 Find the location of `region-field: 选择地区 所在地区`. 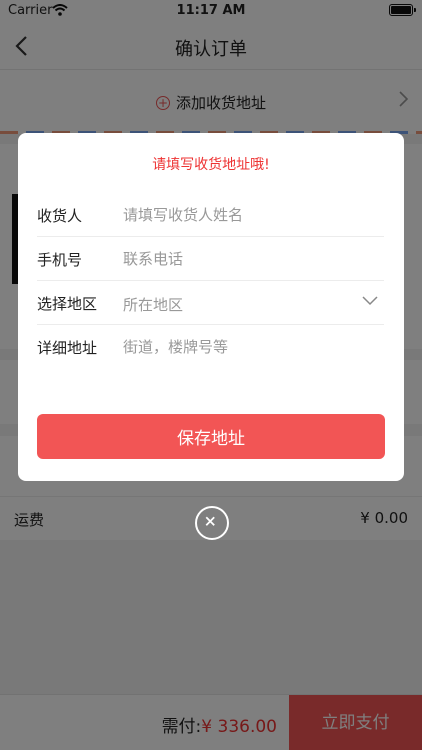

region-field: 选择地区 所在地区 is located at coordinates (210, 303).